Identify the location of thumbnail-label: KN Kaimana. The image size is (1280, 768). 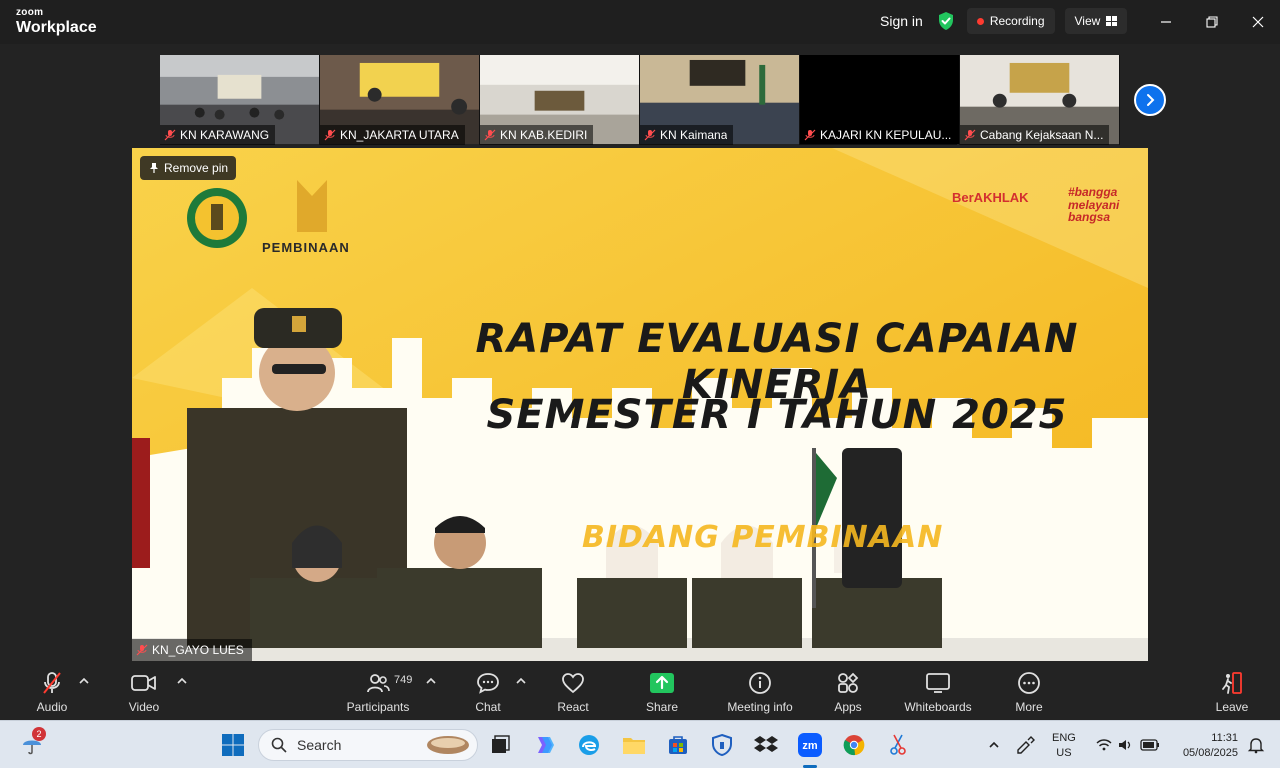
(687, 135).